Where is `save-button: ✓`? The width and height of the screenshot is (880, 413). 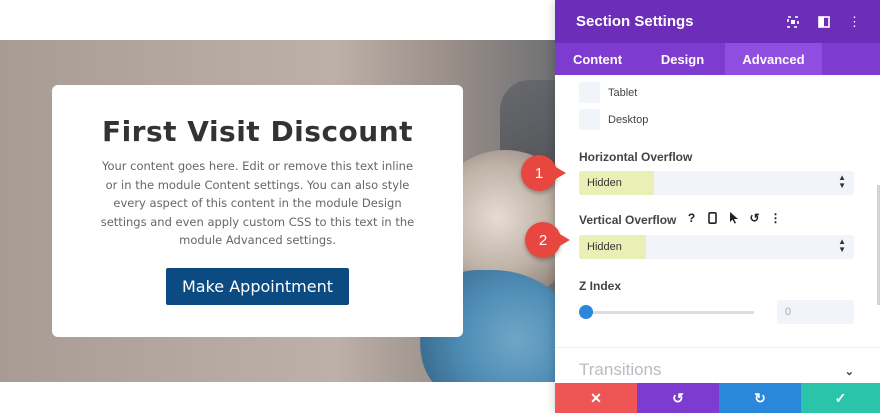
save-button: ✓ is located at coordinates (840, 398).